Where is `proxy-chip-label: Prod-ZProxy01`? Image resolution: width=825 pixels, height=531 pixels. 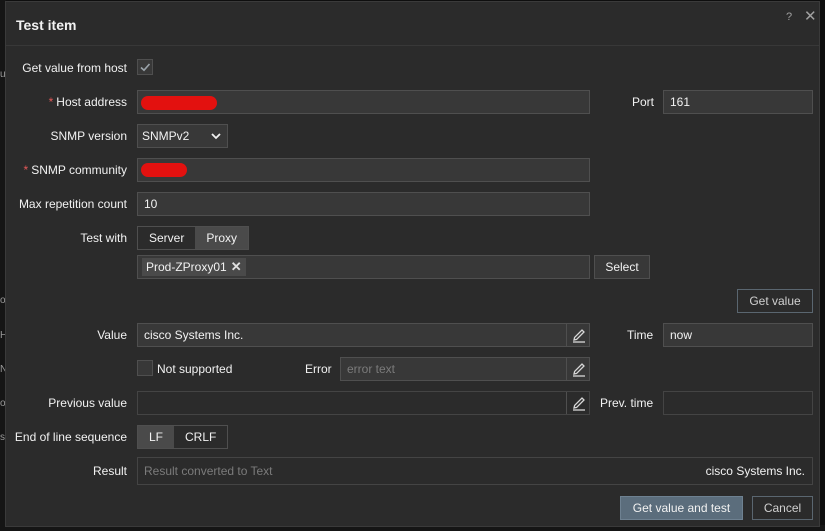
proxy-chip-label: Prod-ZProxy01 is located at coordinates (186, 267).